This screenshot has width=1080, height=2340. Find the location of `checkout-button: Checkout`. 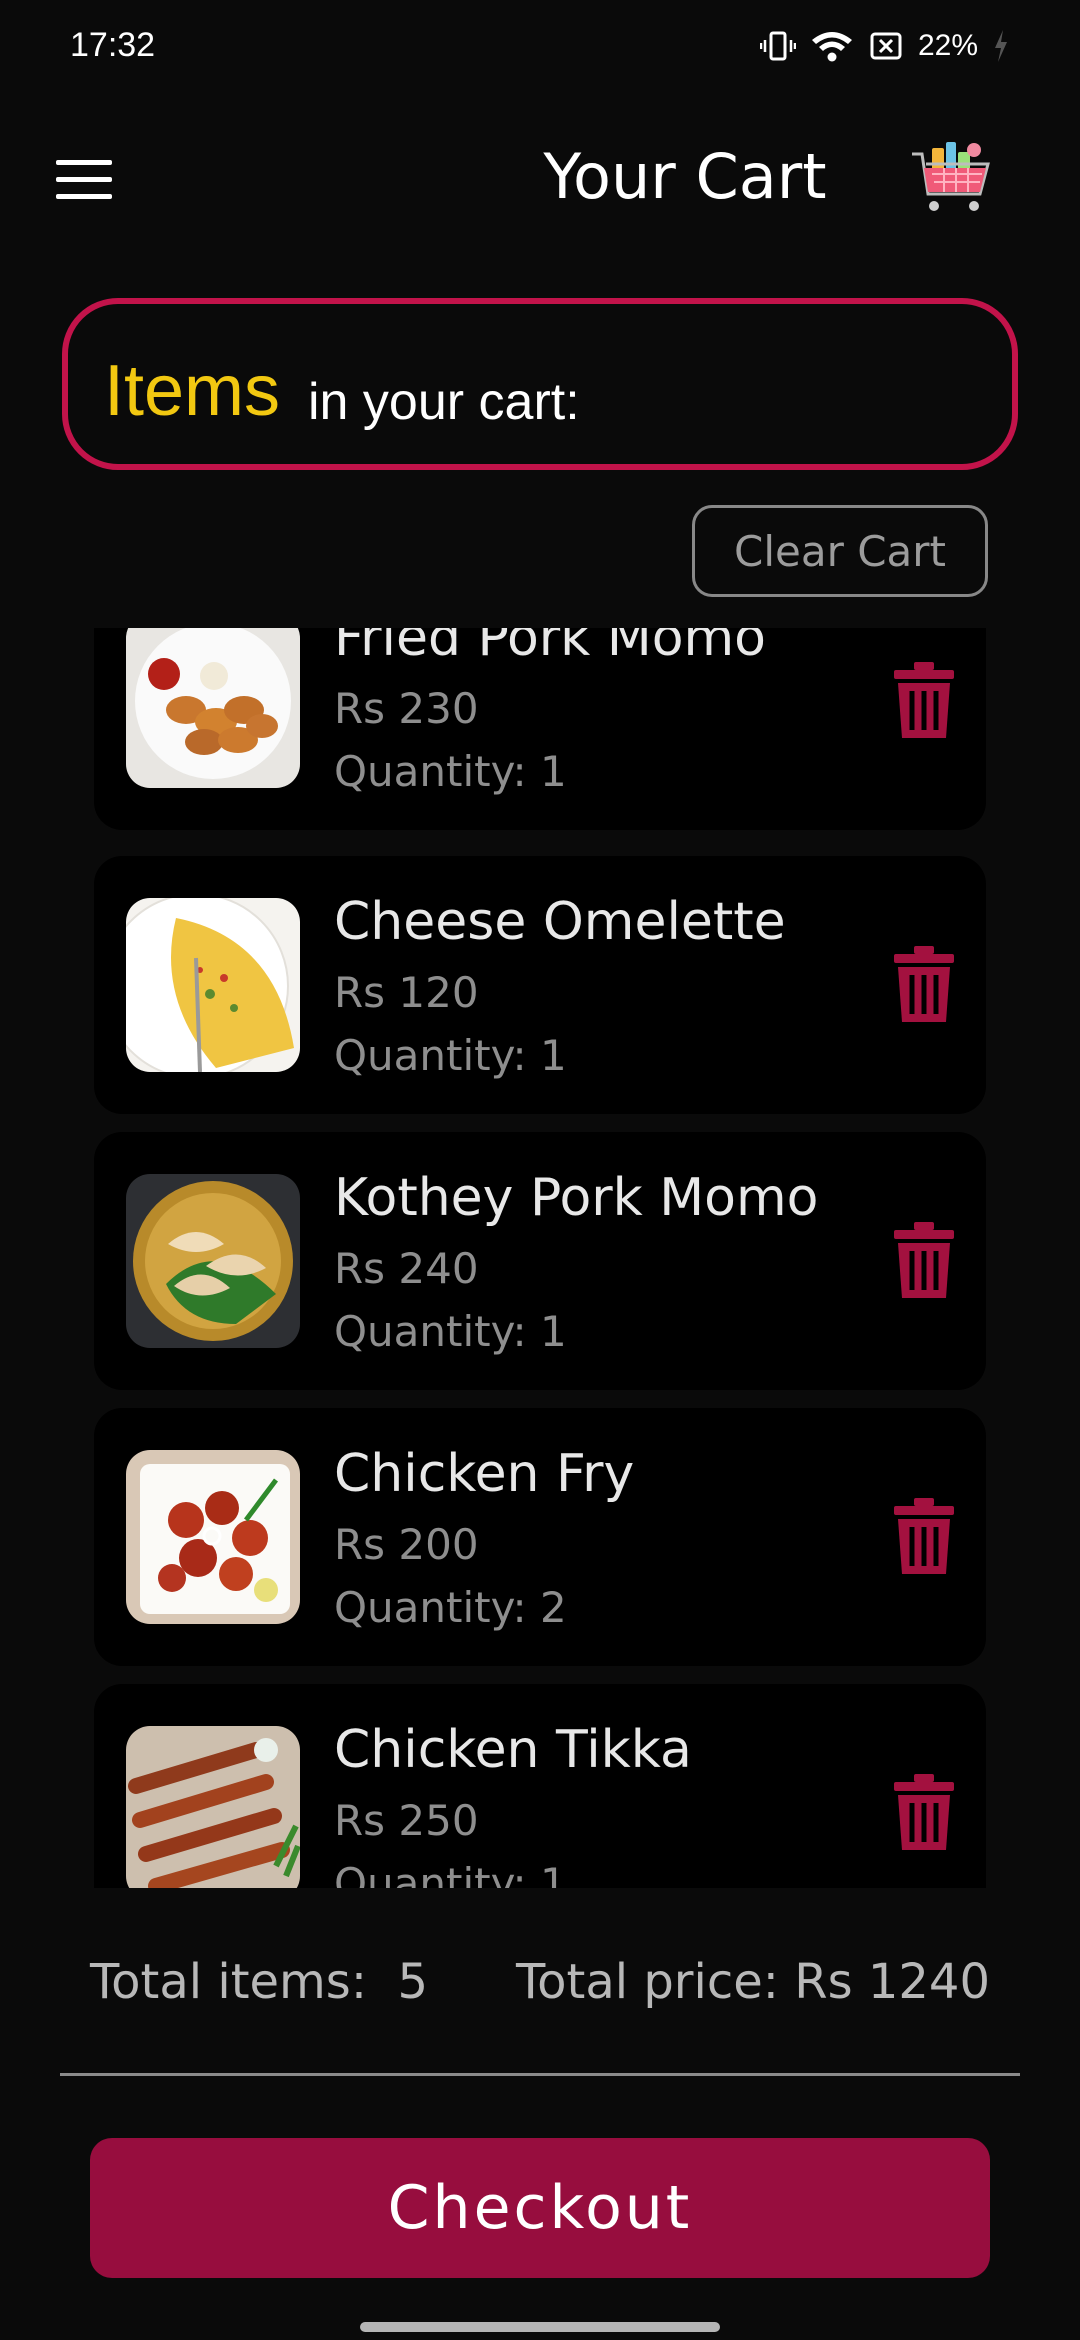

checkout-button: Checkout is located at coordinates (540, 2208).